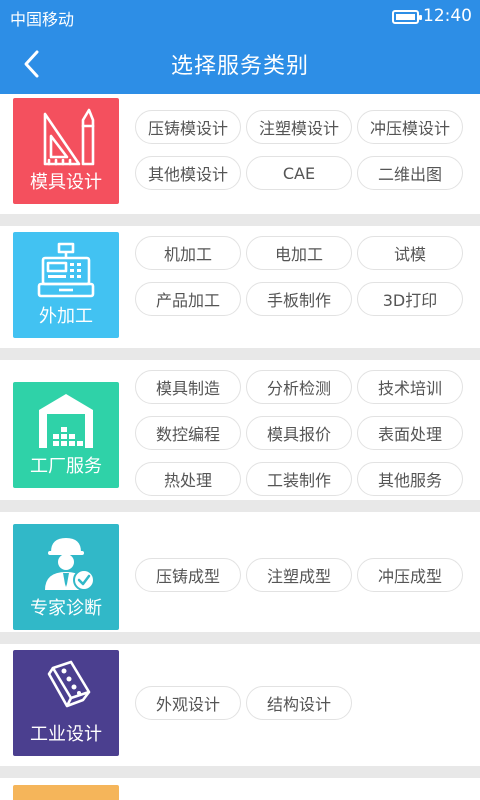  I want to click on clock: 12:40, so click(447, 16).